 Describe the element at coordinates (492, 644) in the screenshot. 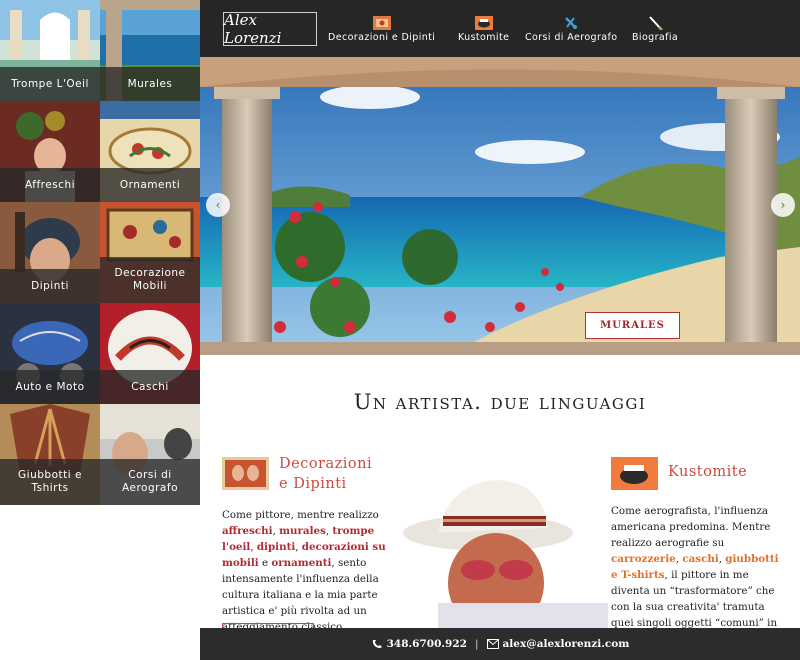

I see `envelope-icon` at that location.